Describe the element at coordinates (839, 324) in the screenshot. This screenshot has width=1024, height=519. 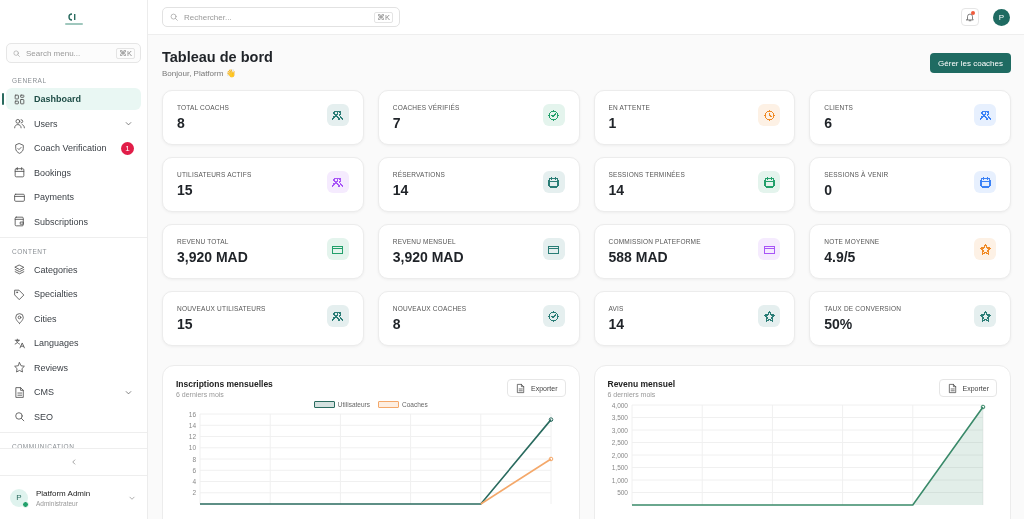
I see `stat-value: 50%` at that location.